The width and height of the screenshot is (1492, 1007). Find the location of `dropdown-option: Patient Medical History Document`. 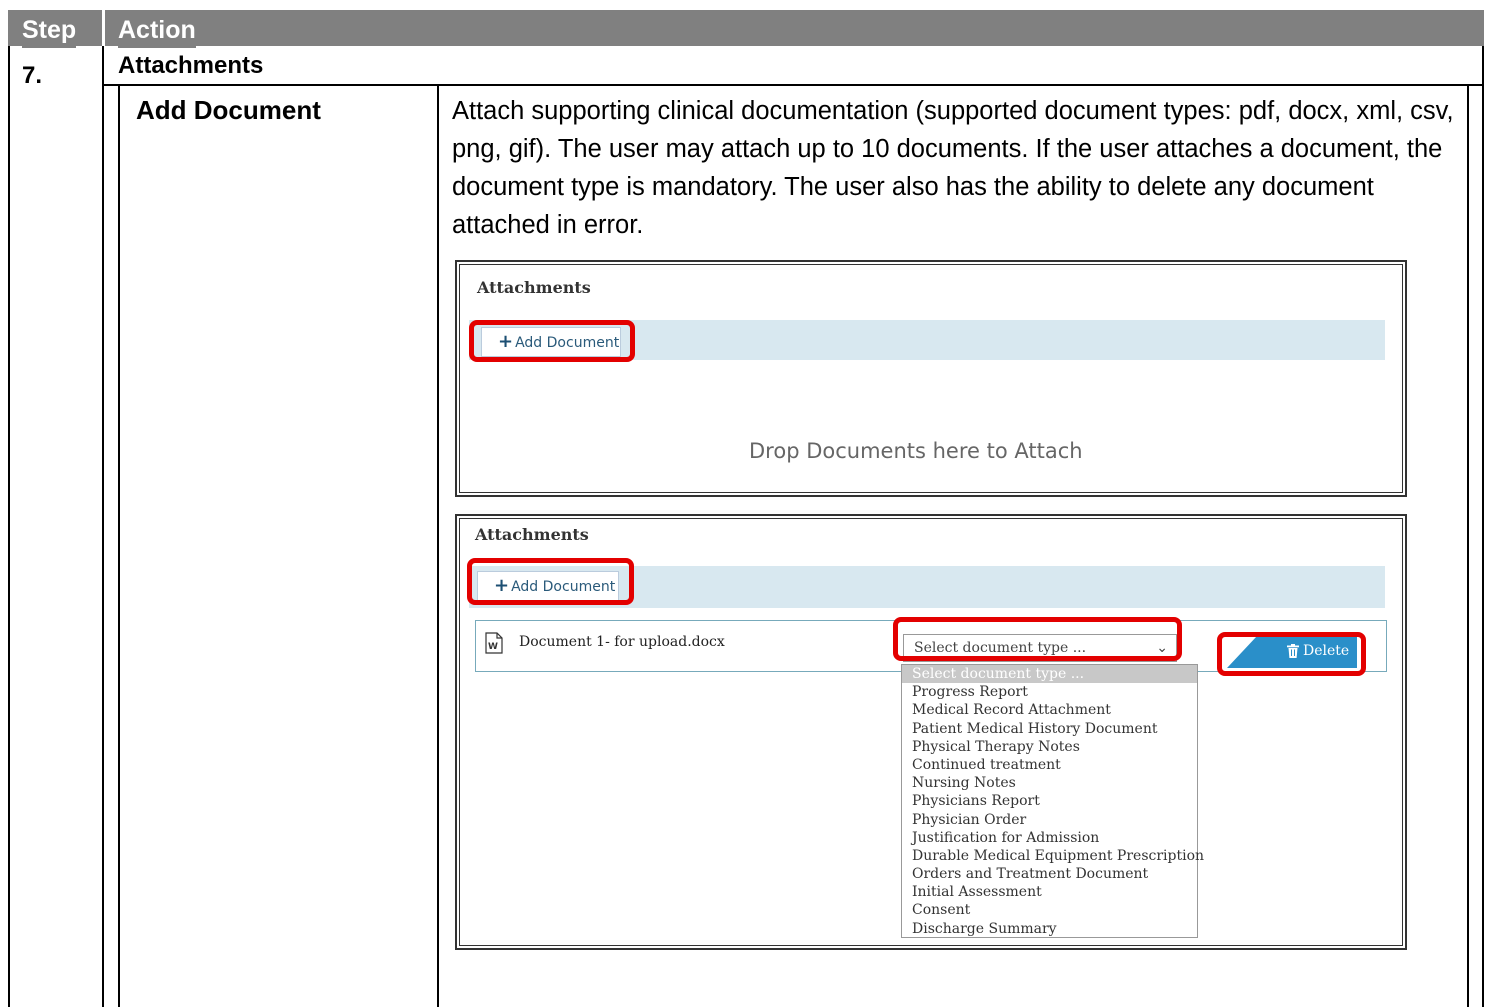

dropdown-option: Patient Medical History Document is located at coordinates (1049, 729).